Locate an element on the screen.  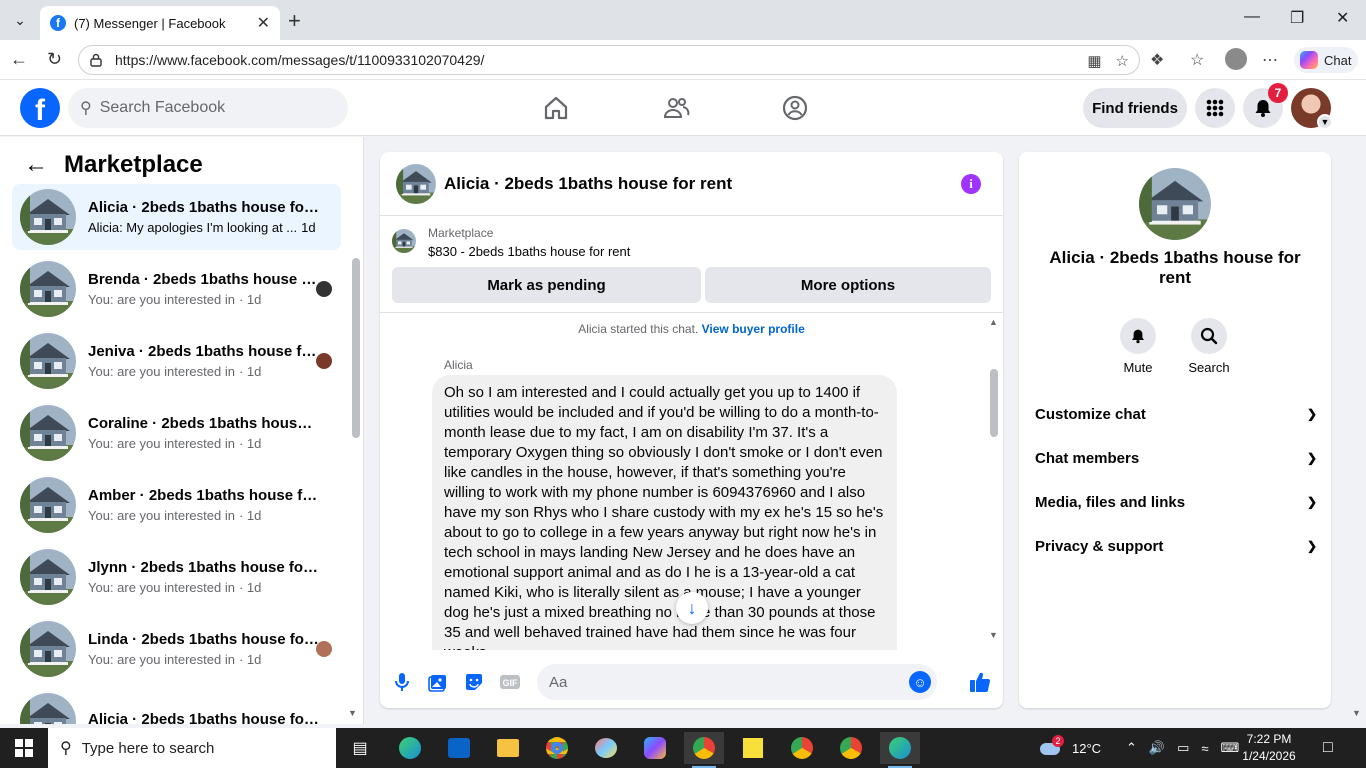
file-explorer-icon is located at coordinates (508, 748).